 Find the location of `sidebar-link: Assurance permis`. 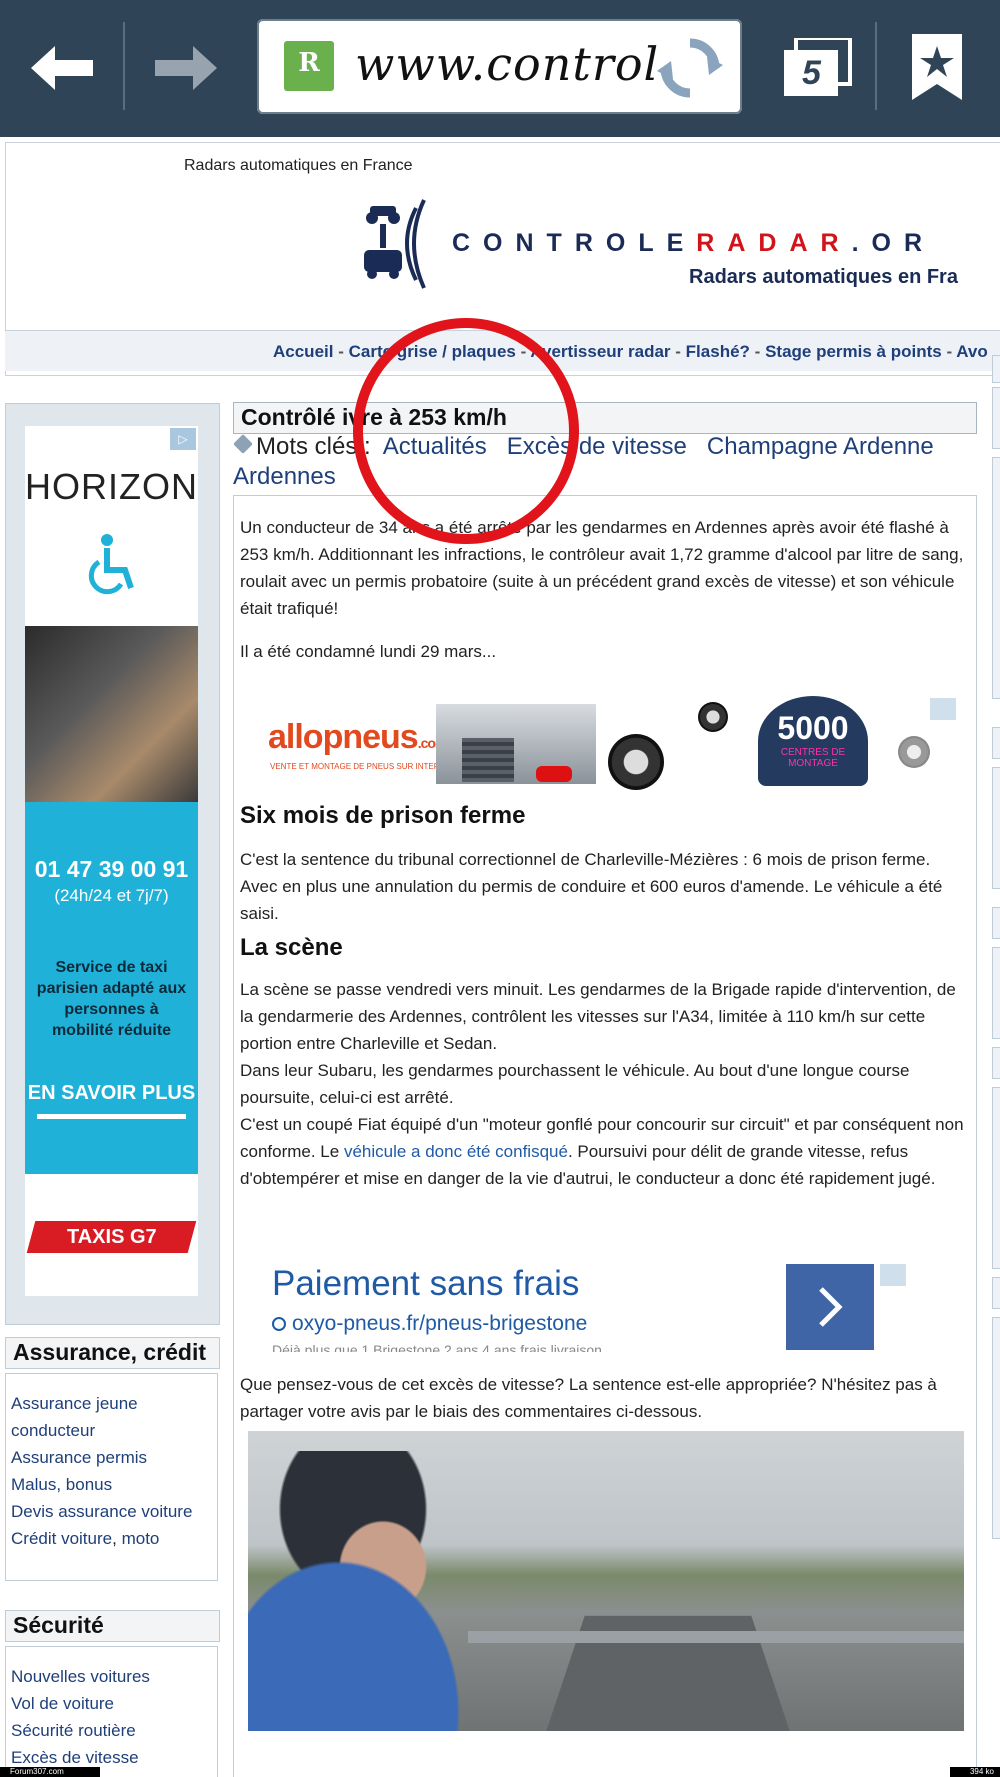

sidebar-link: Assurance permis is located at coordinates (111, 1457).